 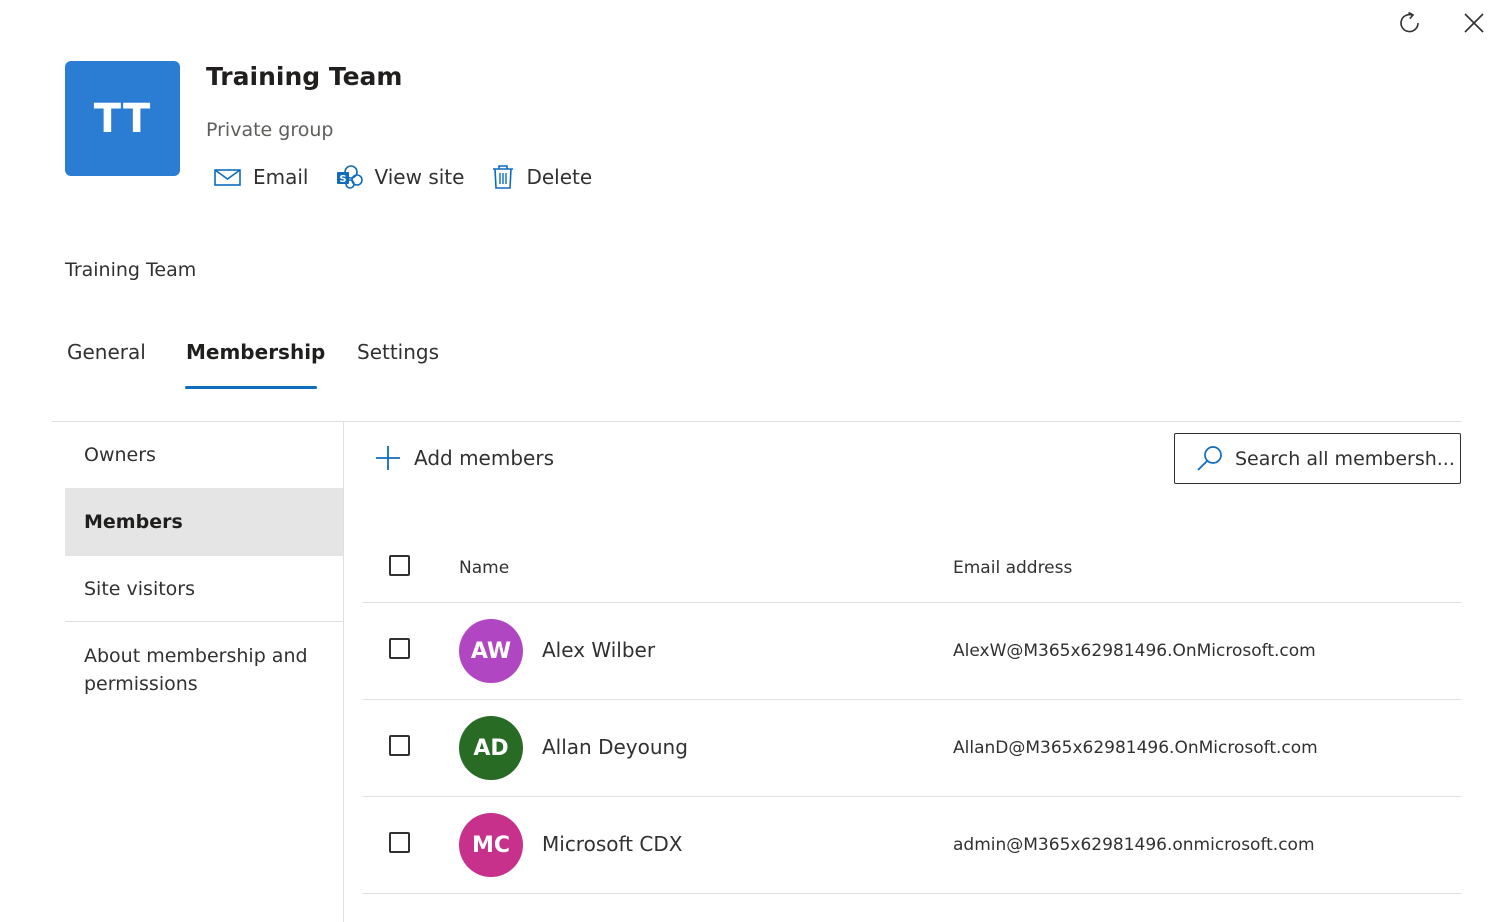 What do you see at coordinates (204, 455) in the screenshot?
I see `subnav-owners: Owners` at bounding box center [204, 455].